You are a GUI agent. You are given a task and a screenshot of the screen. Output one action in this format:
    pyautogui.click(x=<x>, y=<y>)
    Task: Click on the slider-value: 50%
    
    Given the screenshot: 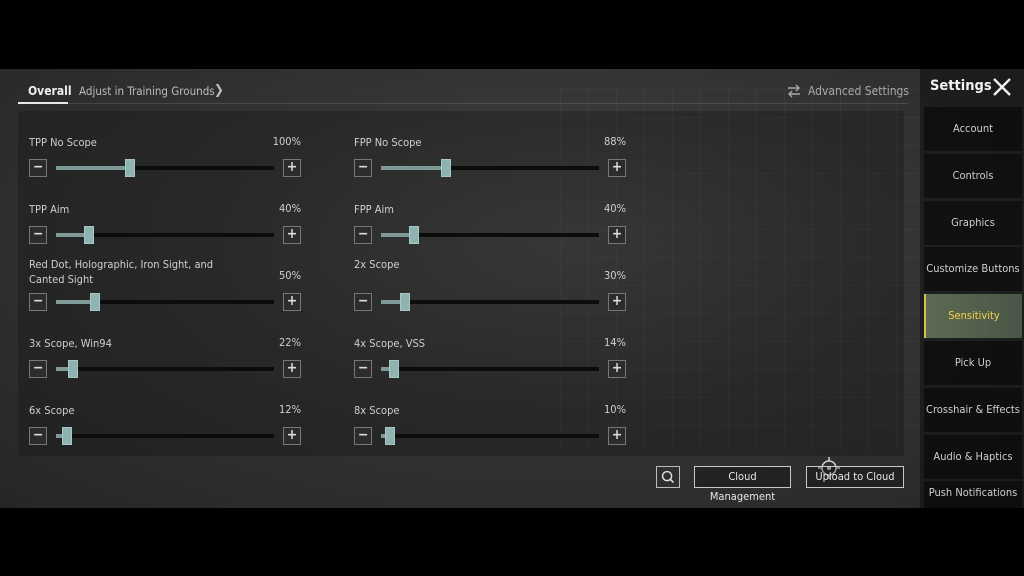 What is the action you would take?
    pyautogui.click(x=290, y=275)
    